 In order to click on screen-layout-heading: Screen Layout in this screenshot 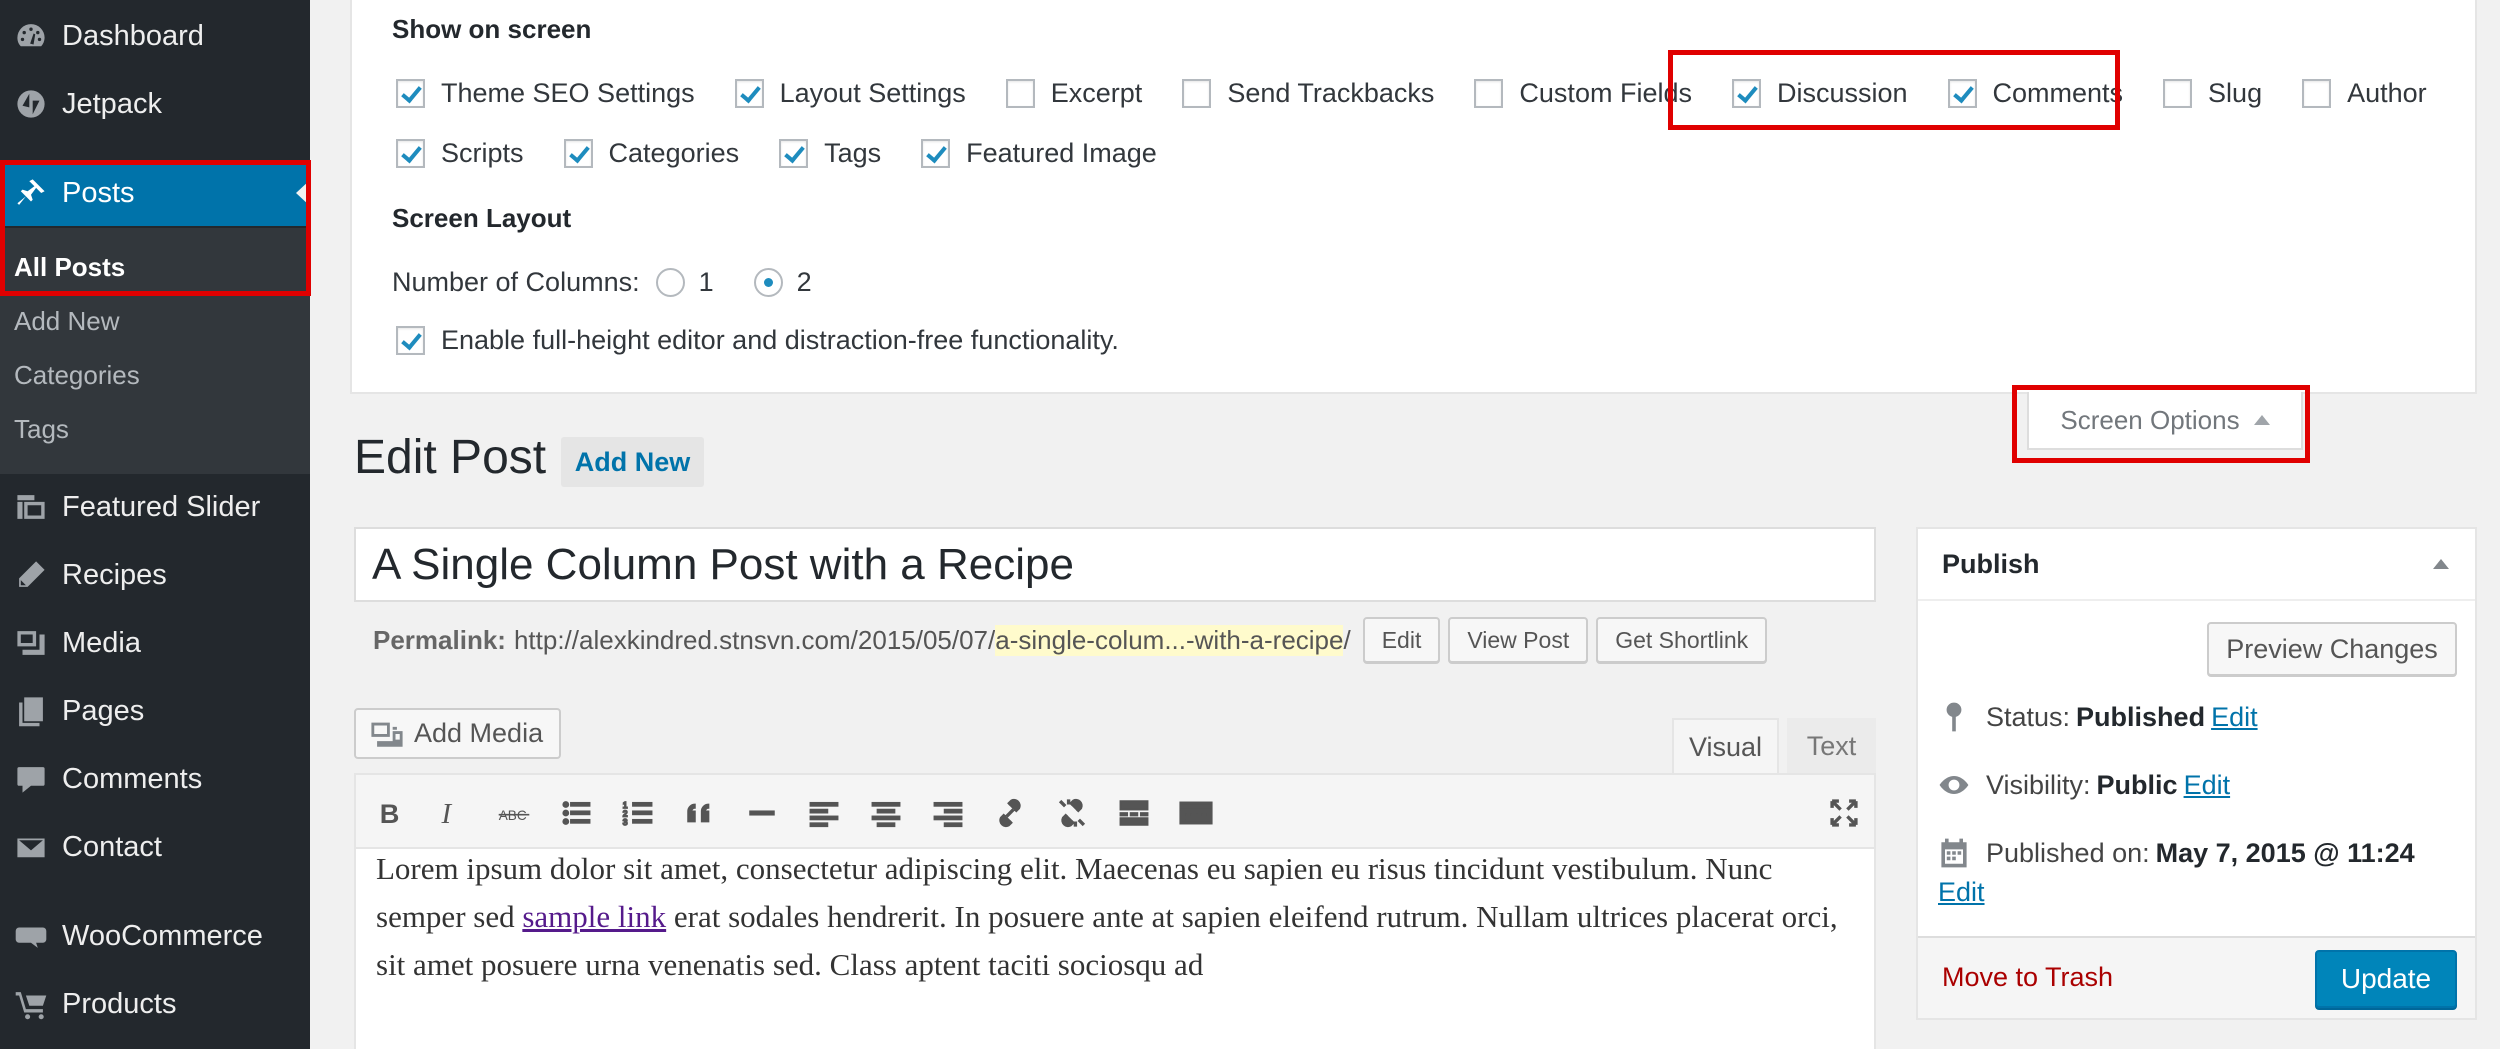, I will do `click(482, 218)`.